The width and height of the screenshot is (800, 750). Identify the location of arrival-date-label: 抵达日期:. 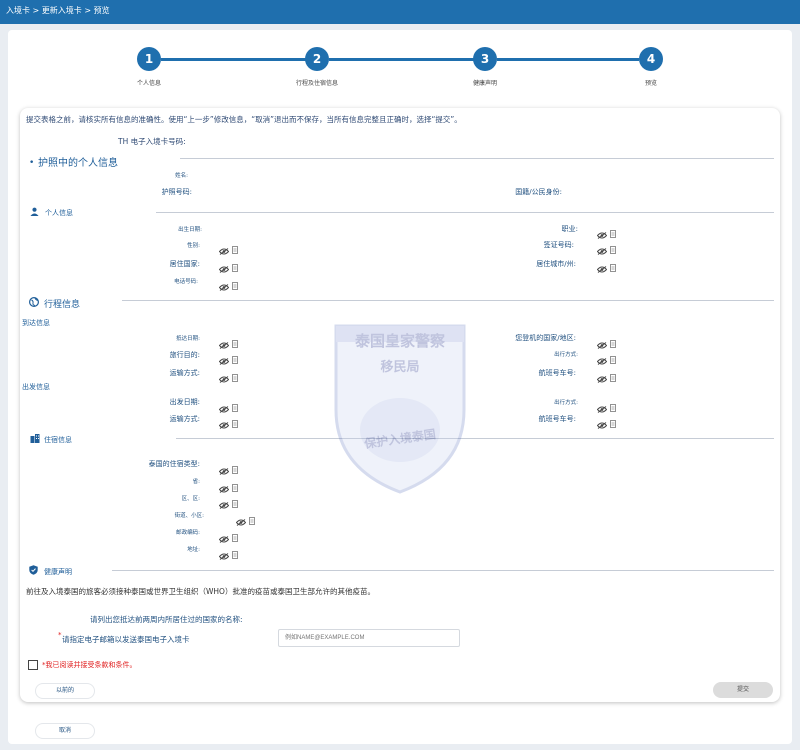
(188, 339).